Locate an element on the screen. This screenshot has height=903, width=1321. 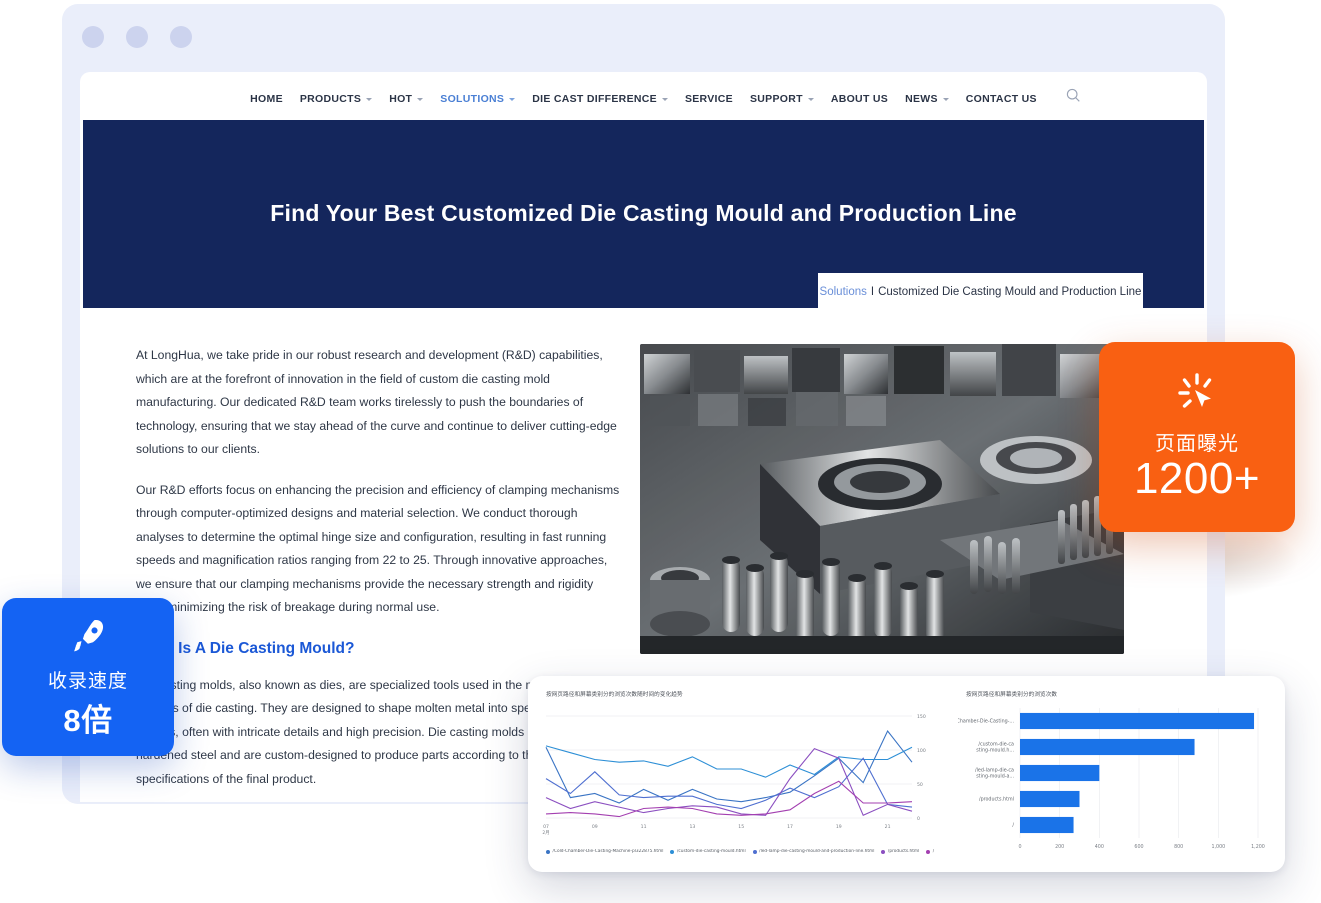
svg-text: 200 is located at coordinates (1059, 847).